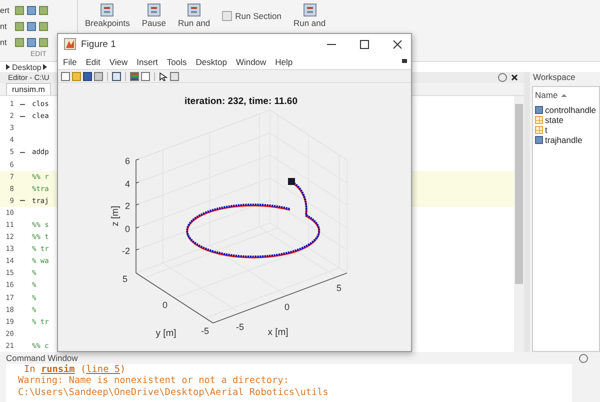 This screenshot has height=402, width=600. I want to click on toolstrip-button: Breakpoints, so click(107, 15).